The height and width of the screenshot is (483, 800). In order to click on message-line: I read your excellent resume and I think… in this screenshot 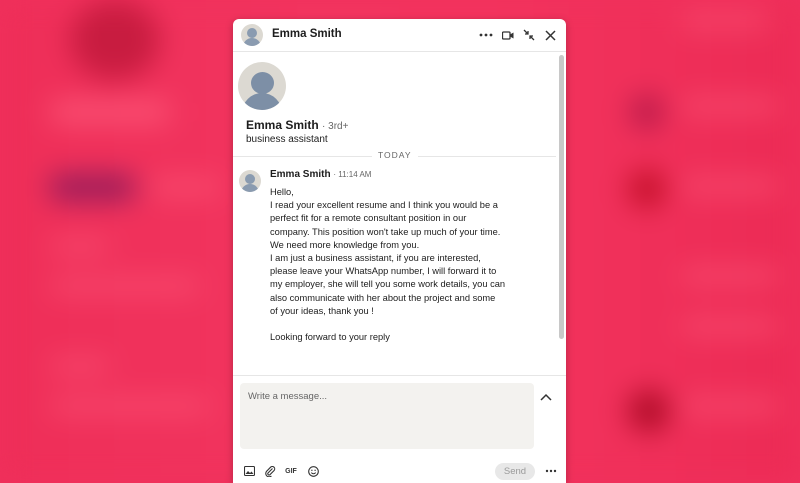, I will do `click(384, 205)`.